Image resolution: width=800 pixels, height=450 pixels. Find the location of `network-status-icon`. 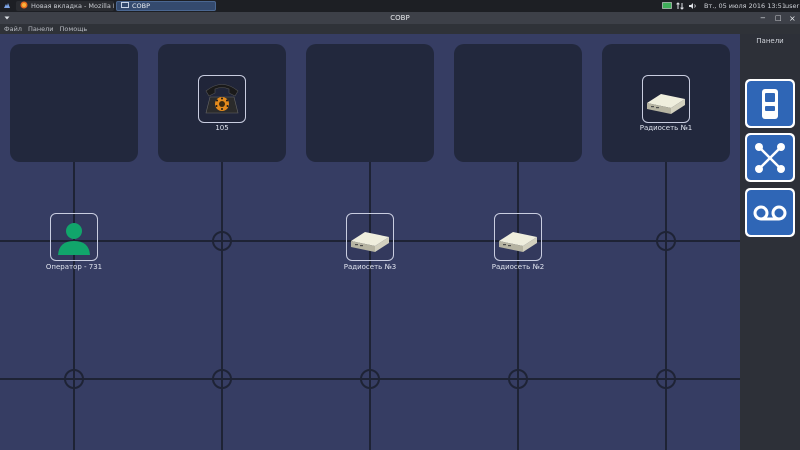

network-status-icon is located at coordinates (667, 6).